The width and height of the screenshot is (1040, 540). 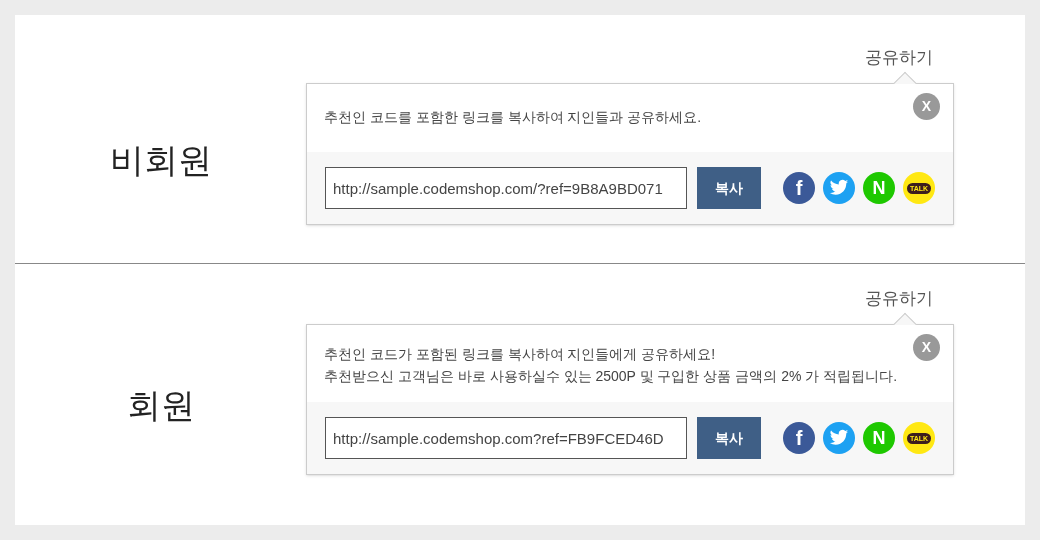 What do you see at coordinates (513, 117) in the screenshot?
I see `info-text: 추천인 코드를 포함한 링크를 복사하여 지인들과 공유하세요.` at bounding box center [513, 117].